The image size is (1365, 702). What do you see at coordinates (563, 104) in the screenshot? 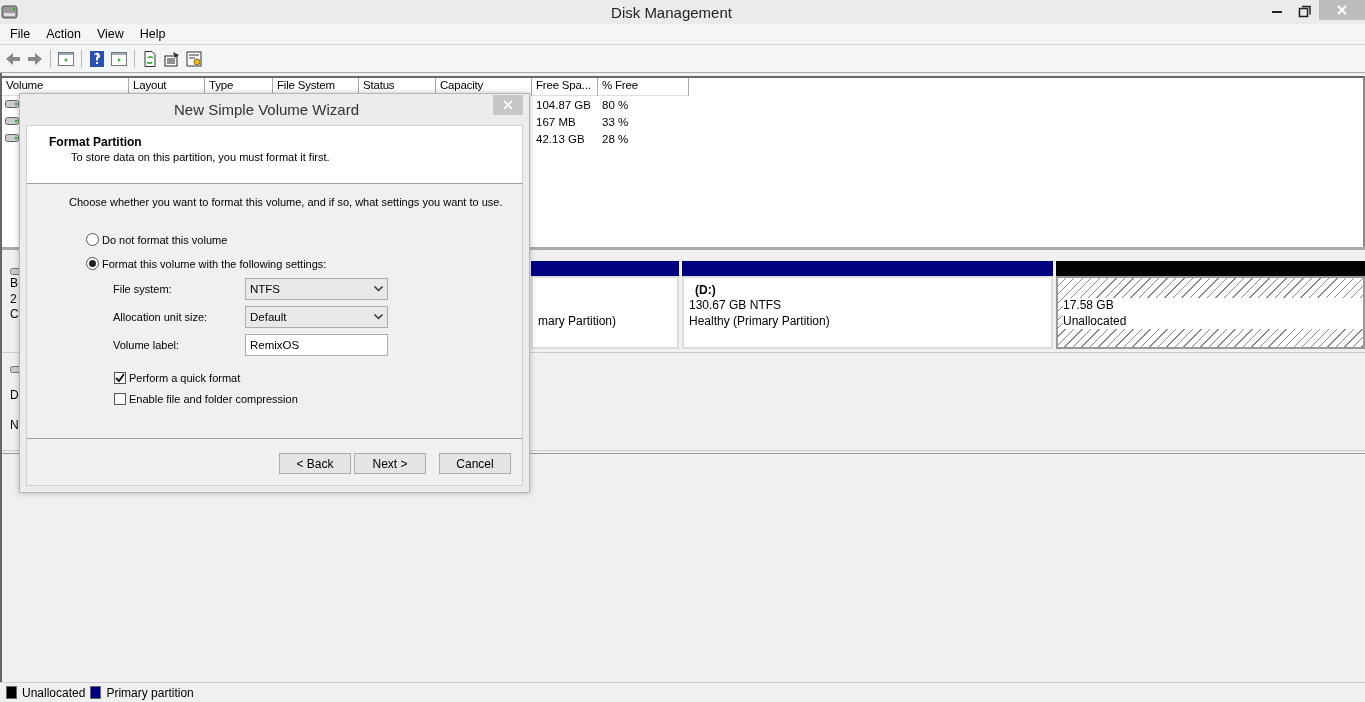
I see `table-cell-text: 104.87 GB` at bounding box center [563, 104].